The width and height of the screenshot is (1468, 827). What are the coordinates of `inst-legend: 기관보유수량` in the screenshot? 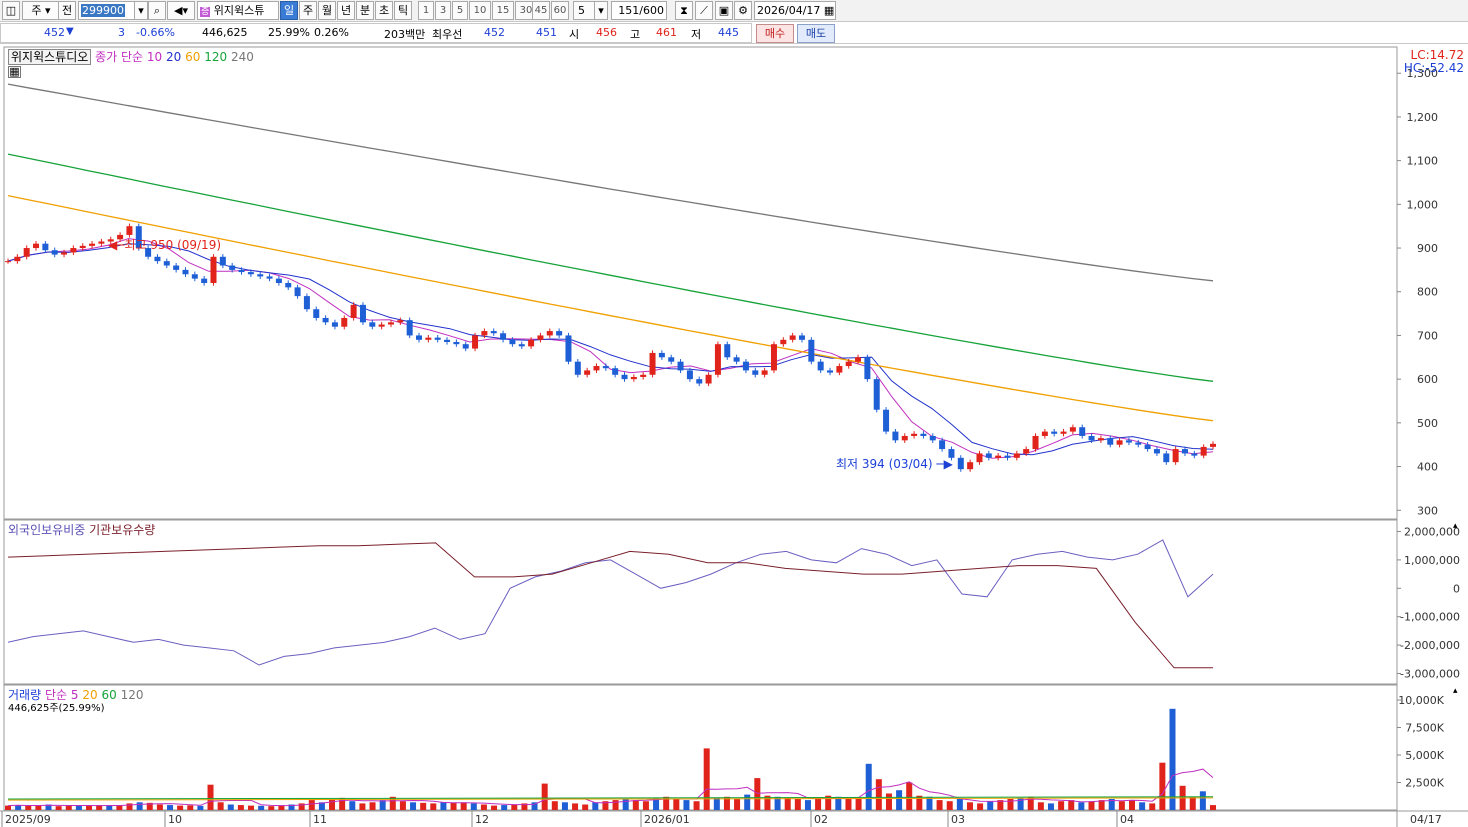 It's located at (122, 530).